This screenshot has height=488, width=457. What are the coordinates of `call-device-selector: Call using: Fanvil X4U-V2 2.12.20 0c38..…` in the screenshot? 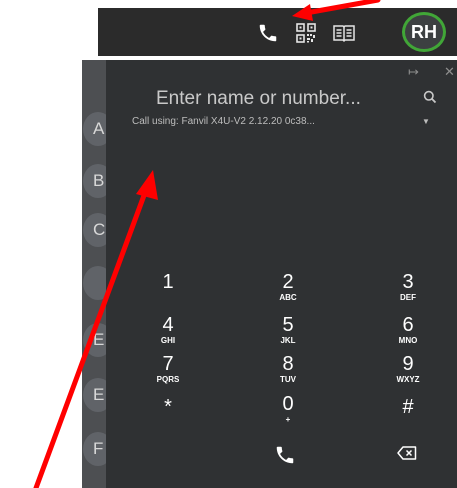 It's located at (223, 121).